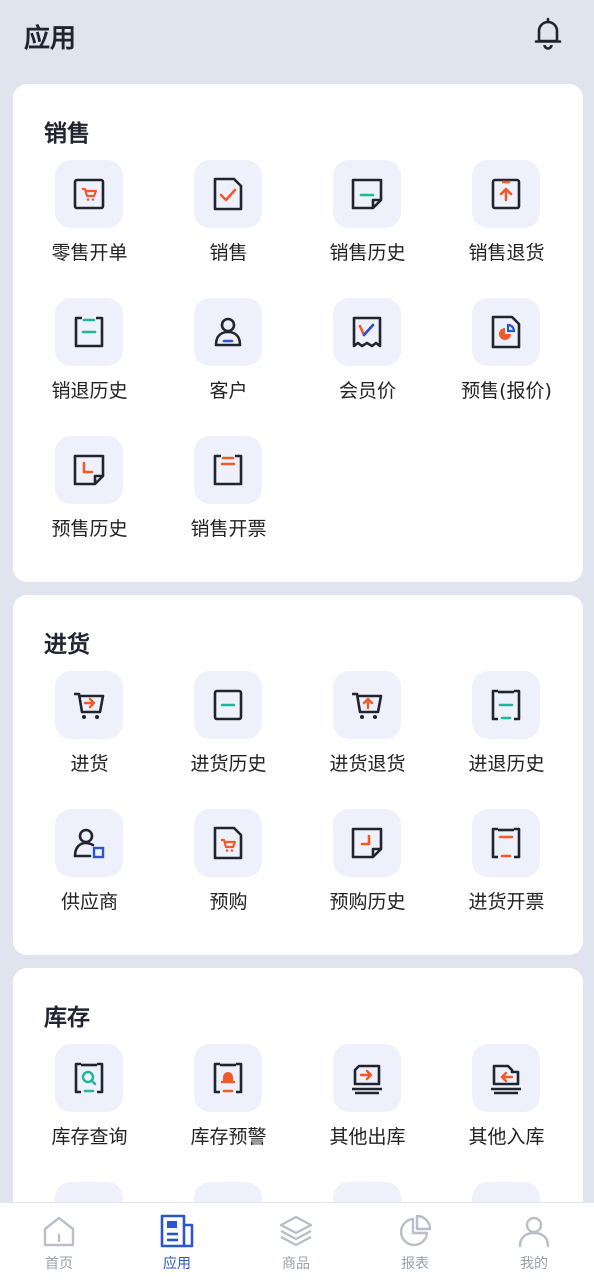 The image size is (594, 1281). Describe the element at coordinates (506, 902) in the screenshot. I see `app-item-label: 进货开票` at that location.